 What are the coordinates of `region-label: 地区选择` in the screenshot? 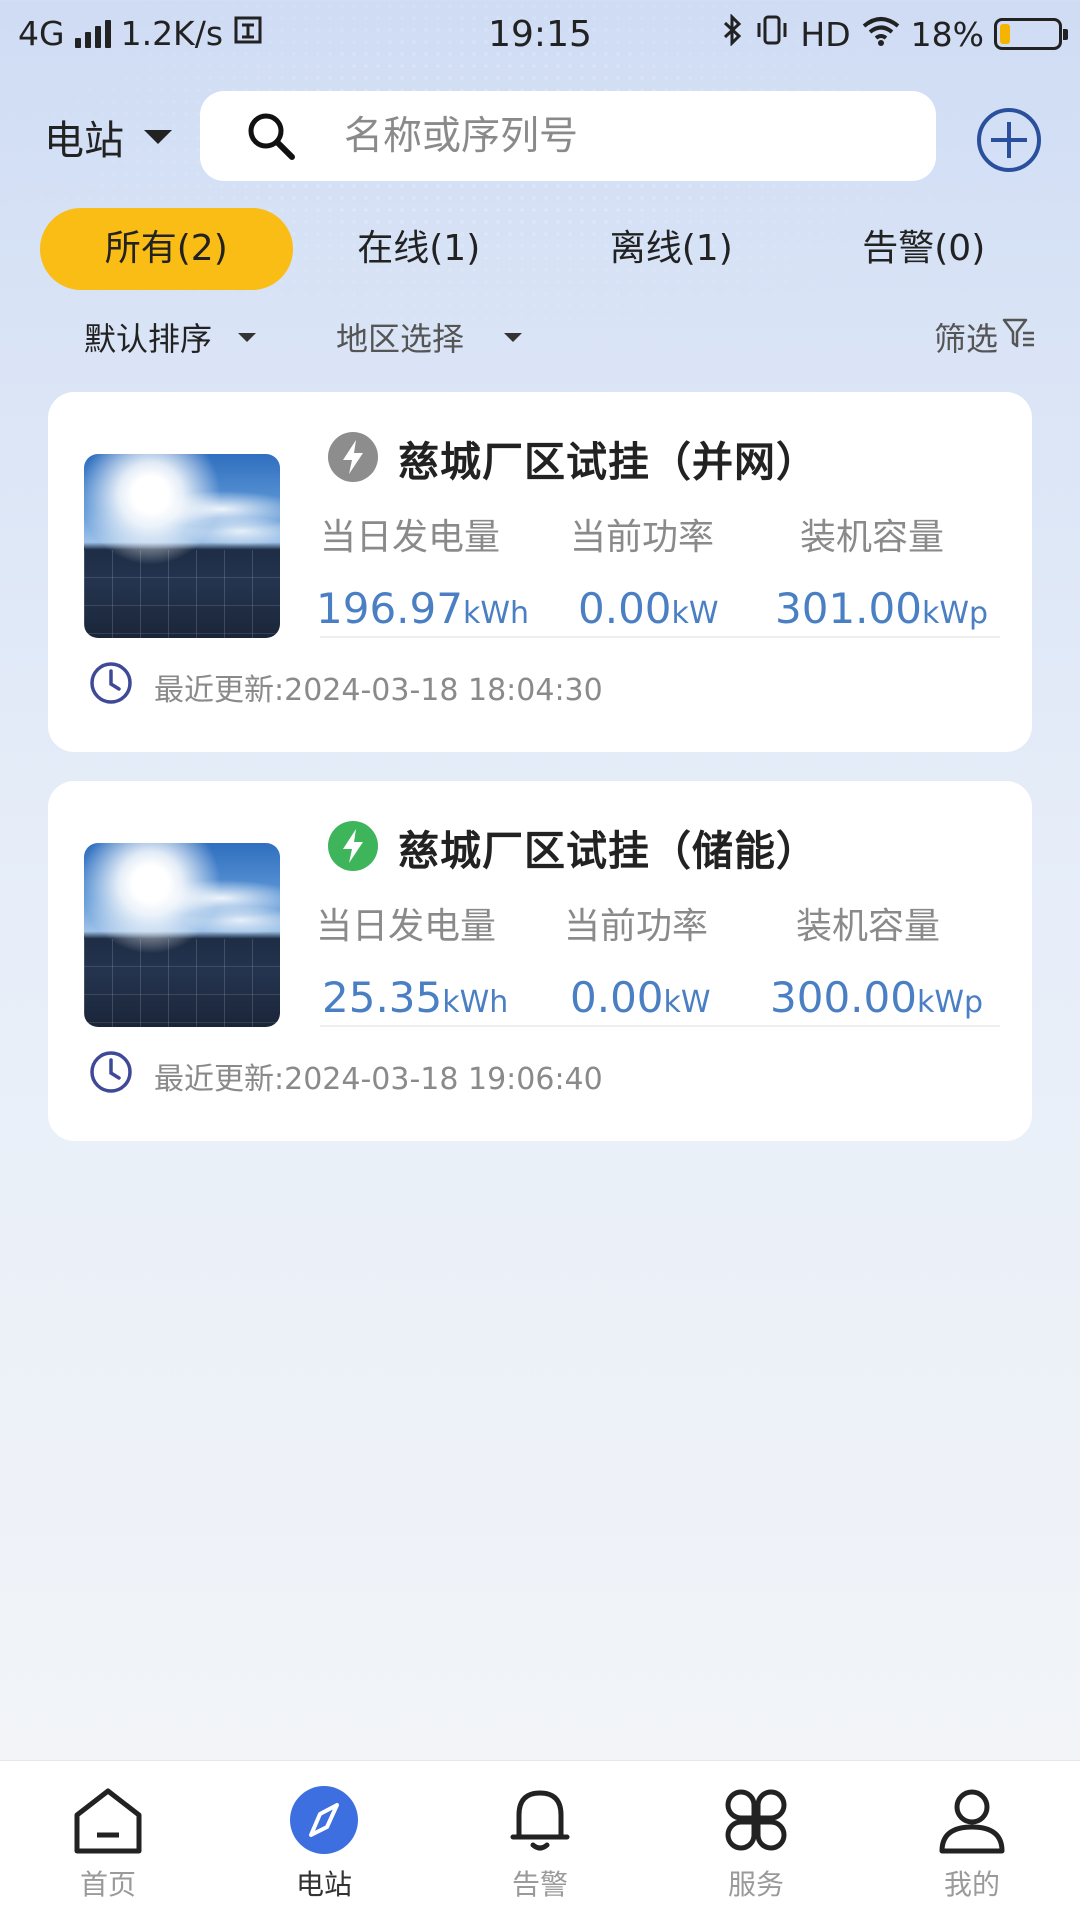 It's located at (400, 339).